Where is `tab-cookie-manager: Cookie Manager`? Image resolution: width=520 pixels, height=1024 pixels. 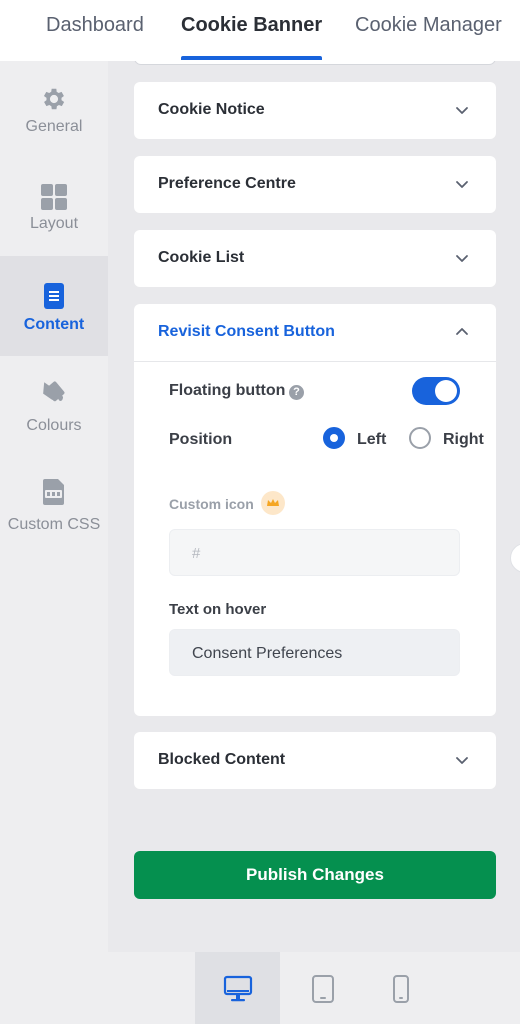 tab-cookie-manager: Cookie Manager is located at coordinates (428, 25).